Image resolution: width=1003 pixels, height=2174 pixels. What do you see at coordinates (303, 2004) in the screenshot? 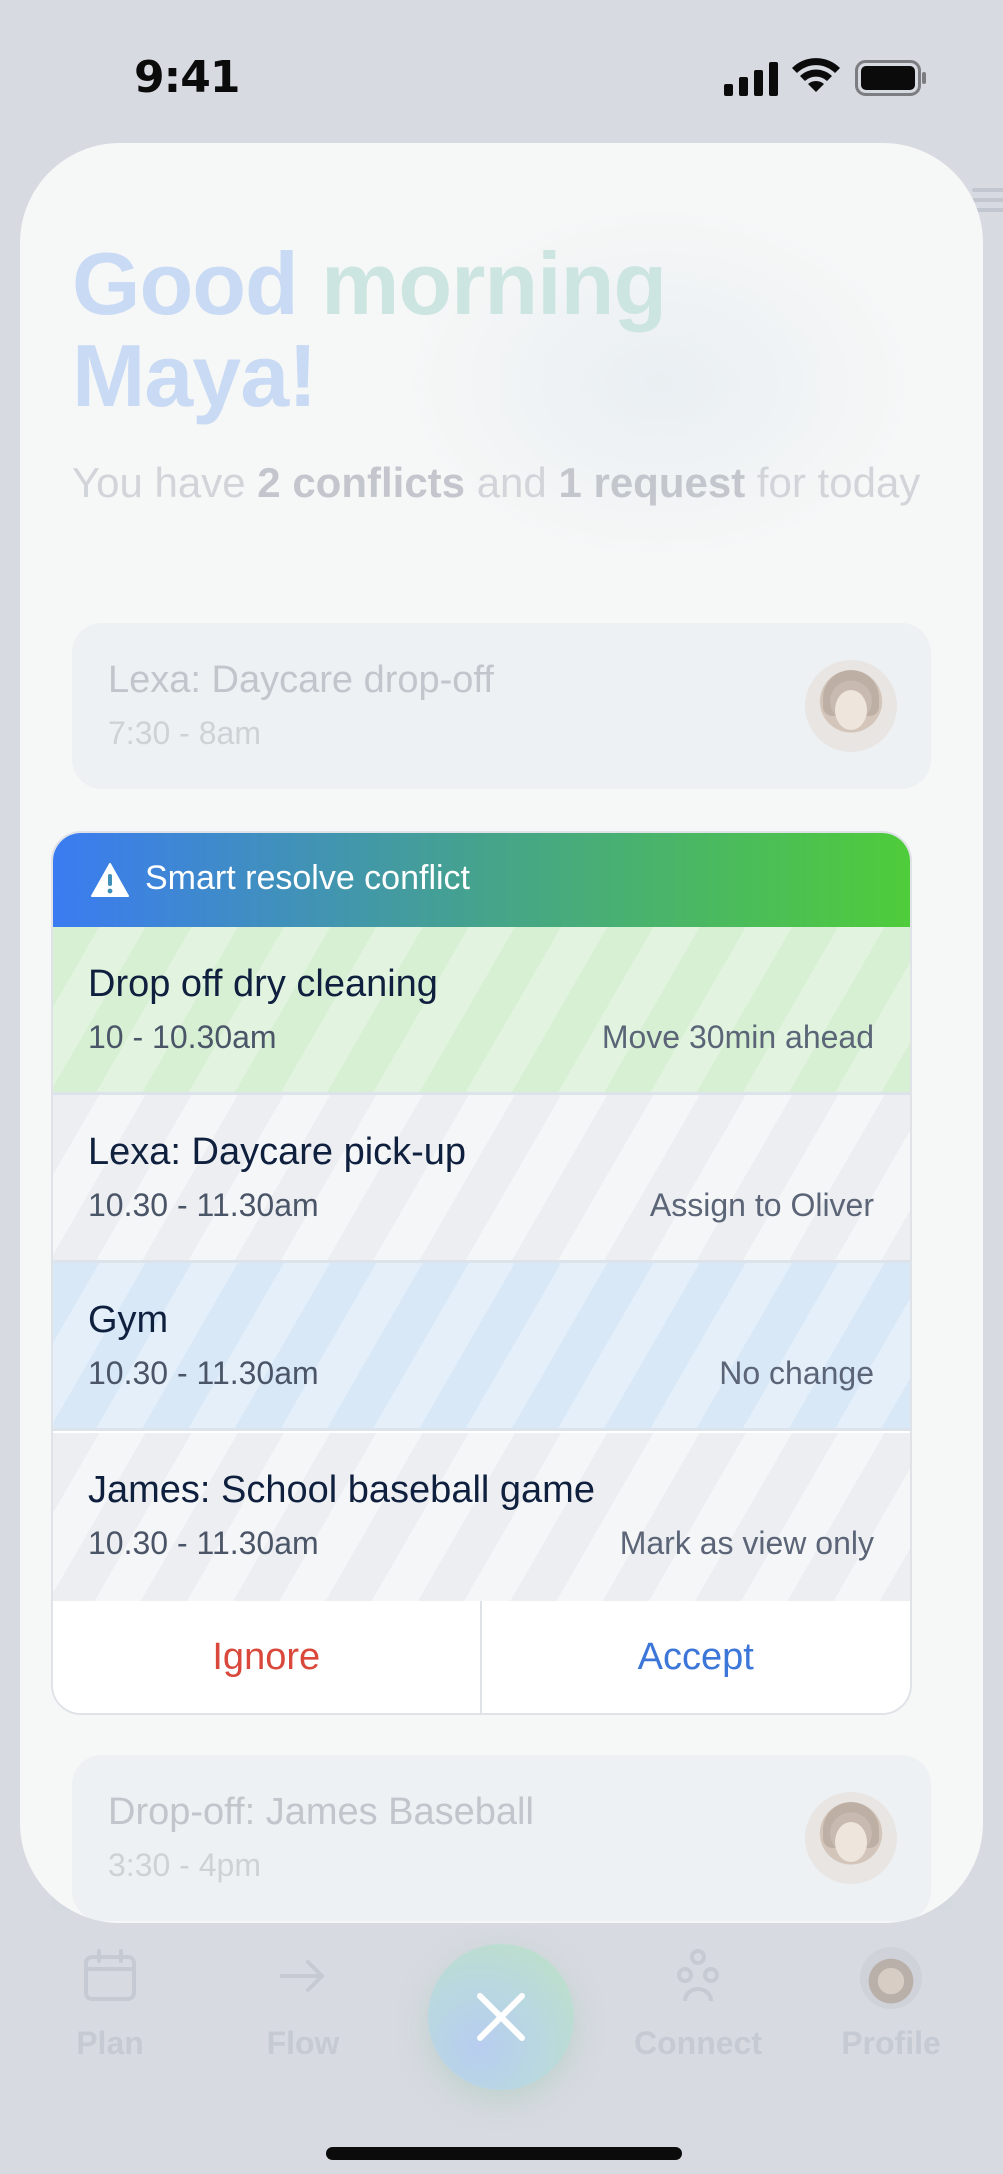
I see `tab-flow: Flow` at bounding box center [303, 2004].